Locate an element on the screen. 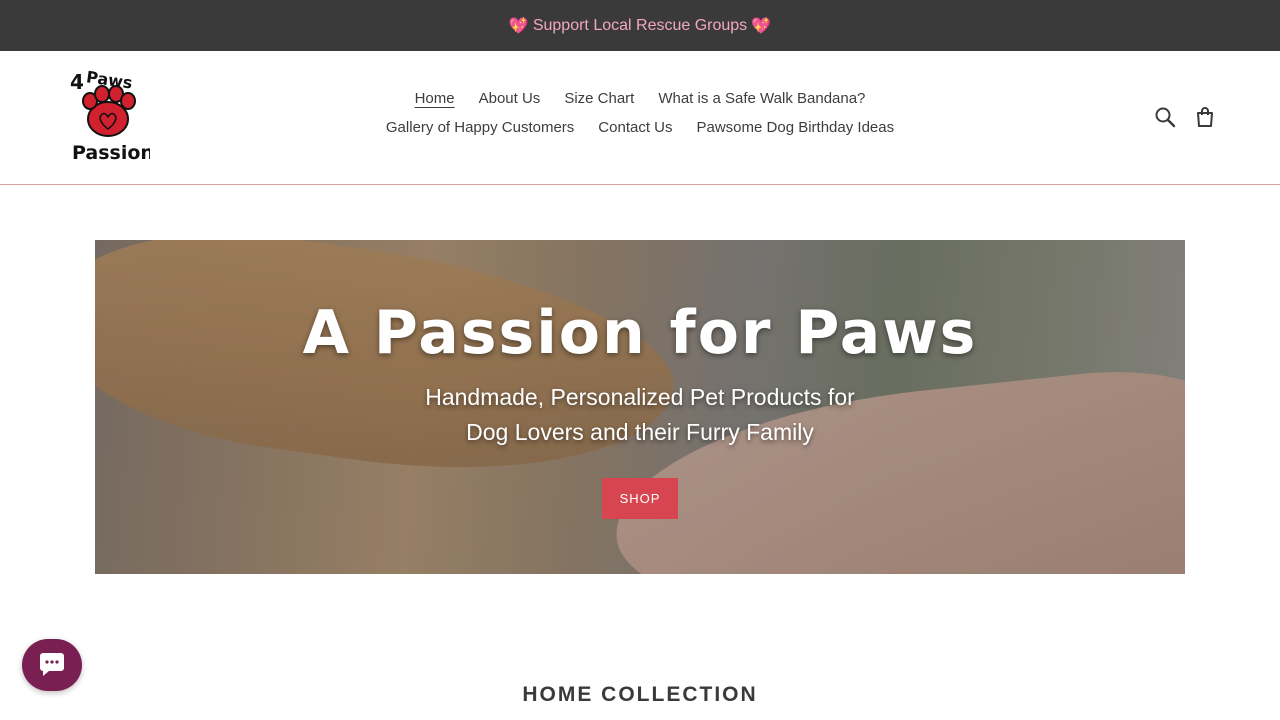 This screenshot has width=1280, height=720. nav-item-home: Home is located at coordinates (435, 99).